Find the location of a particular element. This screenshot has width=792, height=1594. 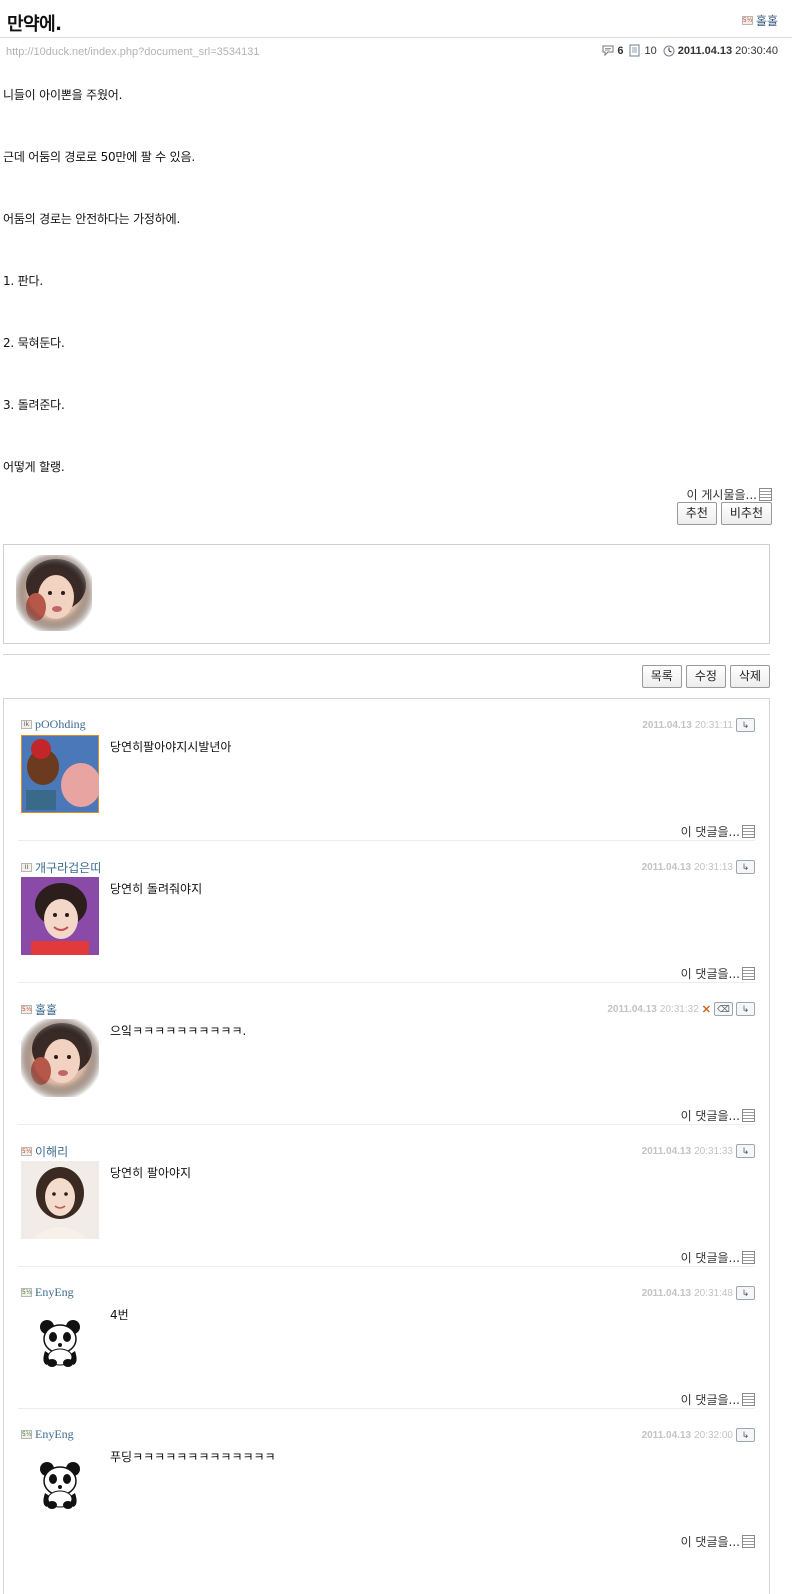

post-line: 2. 묵혀둔다. is located at coordinates (34, 343).